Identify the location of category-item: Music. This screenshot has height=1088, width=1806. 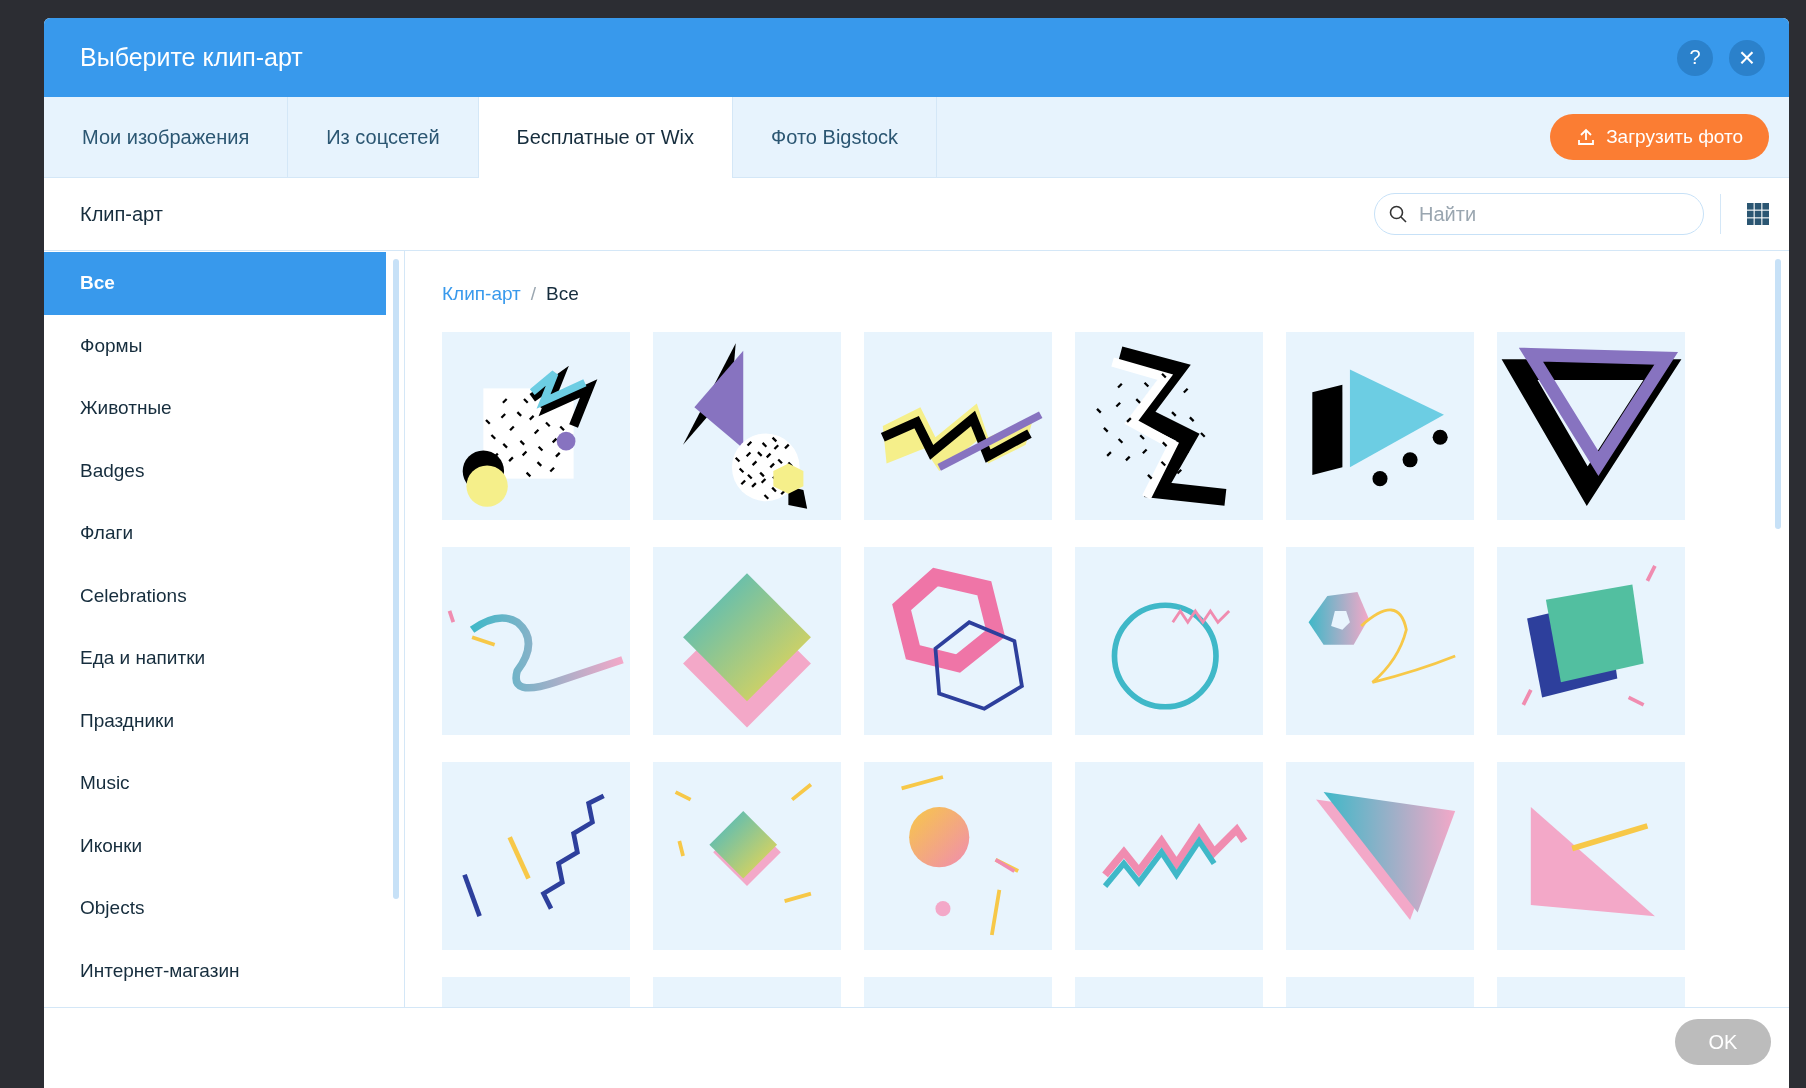
(215, 783).